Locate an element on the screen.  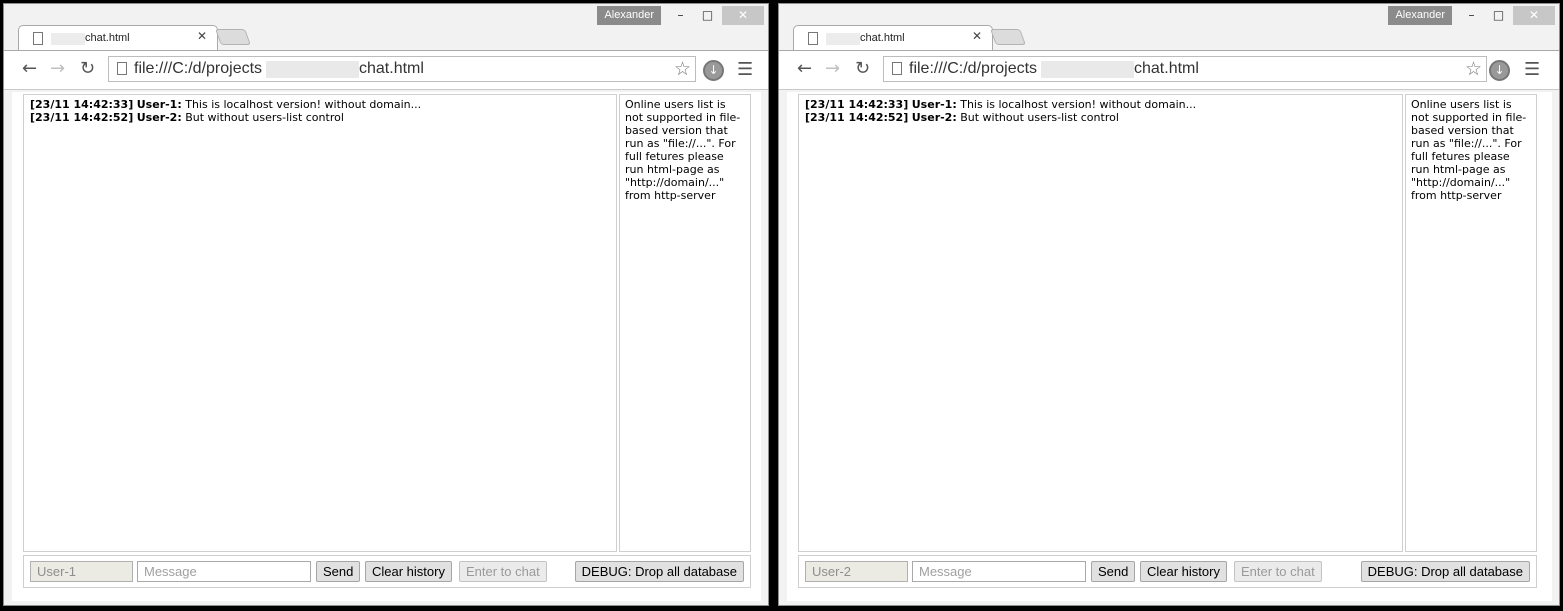
username-field: User-1 is located at coordinates (81, 571).